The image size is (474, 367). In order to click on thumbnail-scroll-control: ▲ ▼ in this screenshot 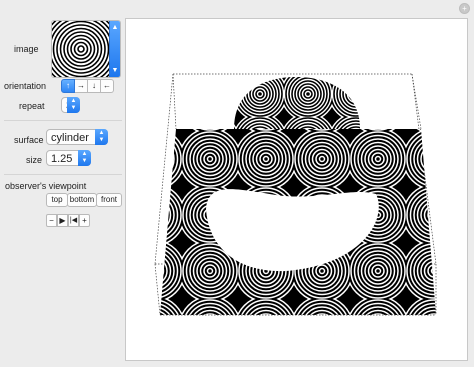, I will do `click(114, 49)`.